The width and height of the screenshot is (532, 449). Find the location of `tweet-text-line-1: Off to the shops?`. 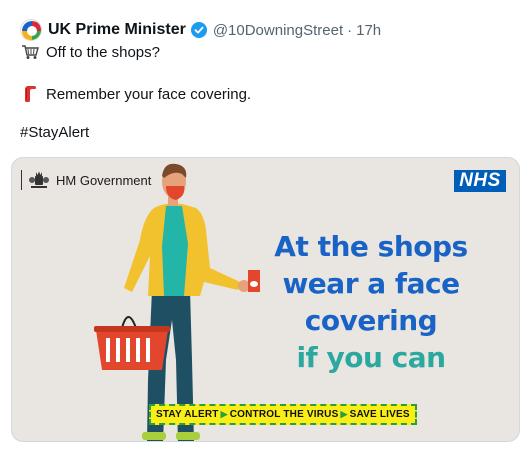

tweet-text-line-1: Off to the shops? is located at coordinates (103, 52).